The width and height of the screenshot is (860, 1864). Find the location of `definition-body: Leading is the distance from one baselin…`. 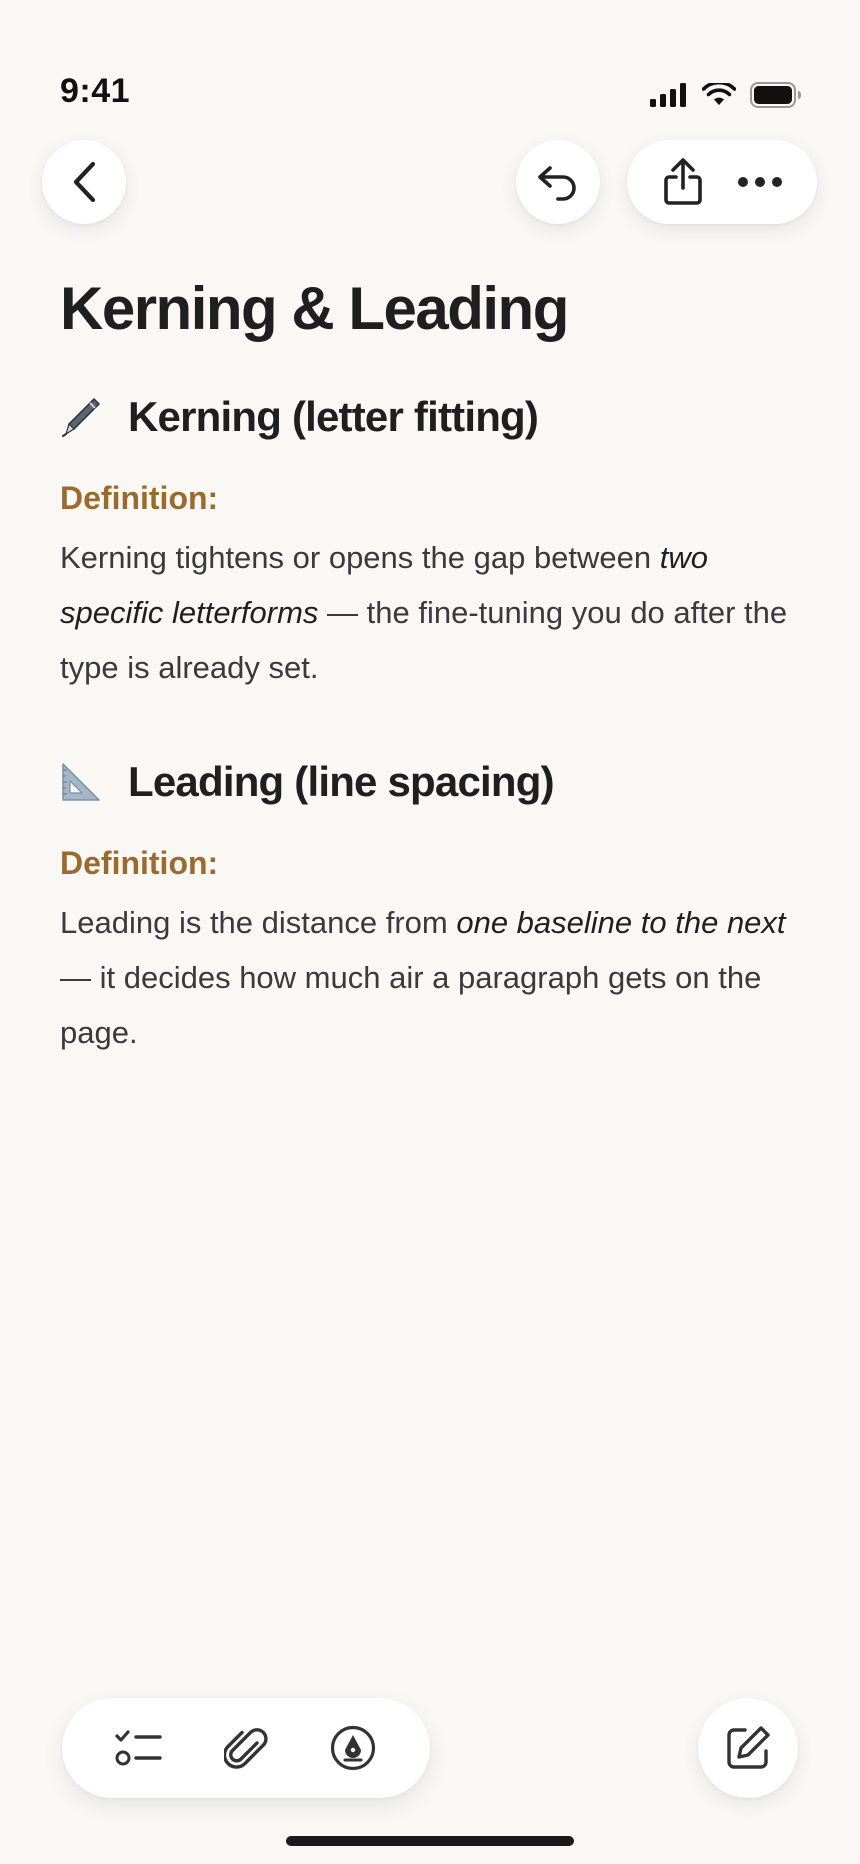

definition-body: Leading is the distance from one baselin… is located at coordinates (430, 977).